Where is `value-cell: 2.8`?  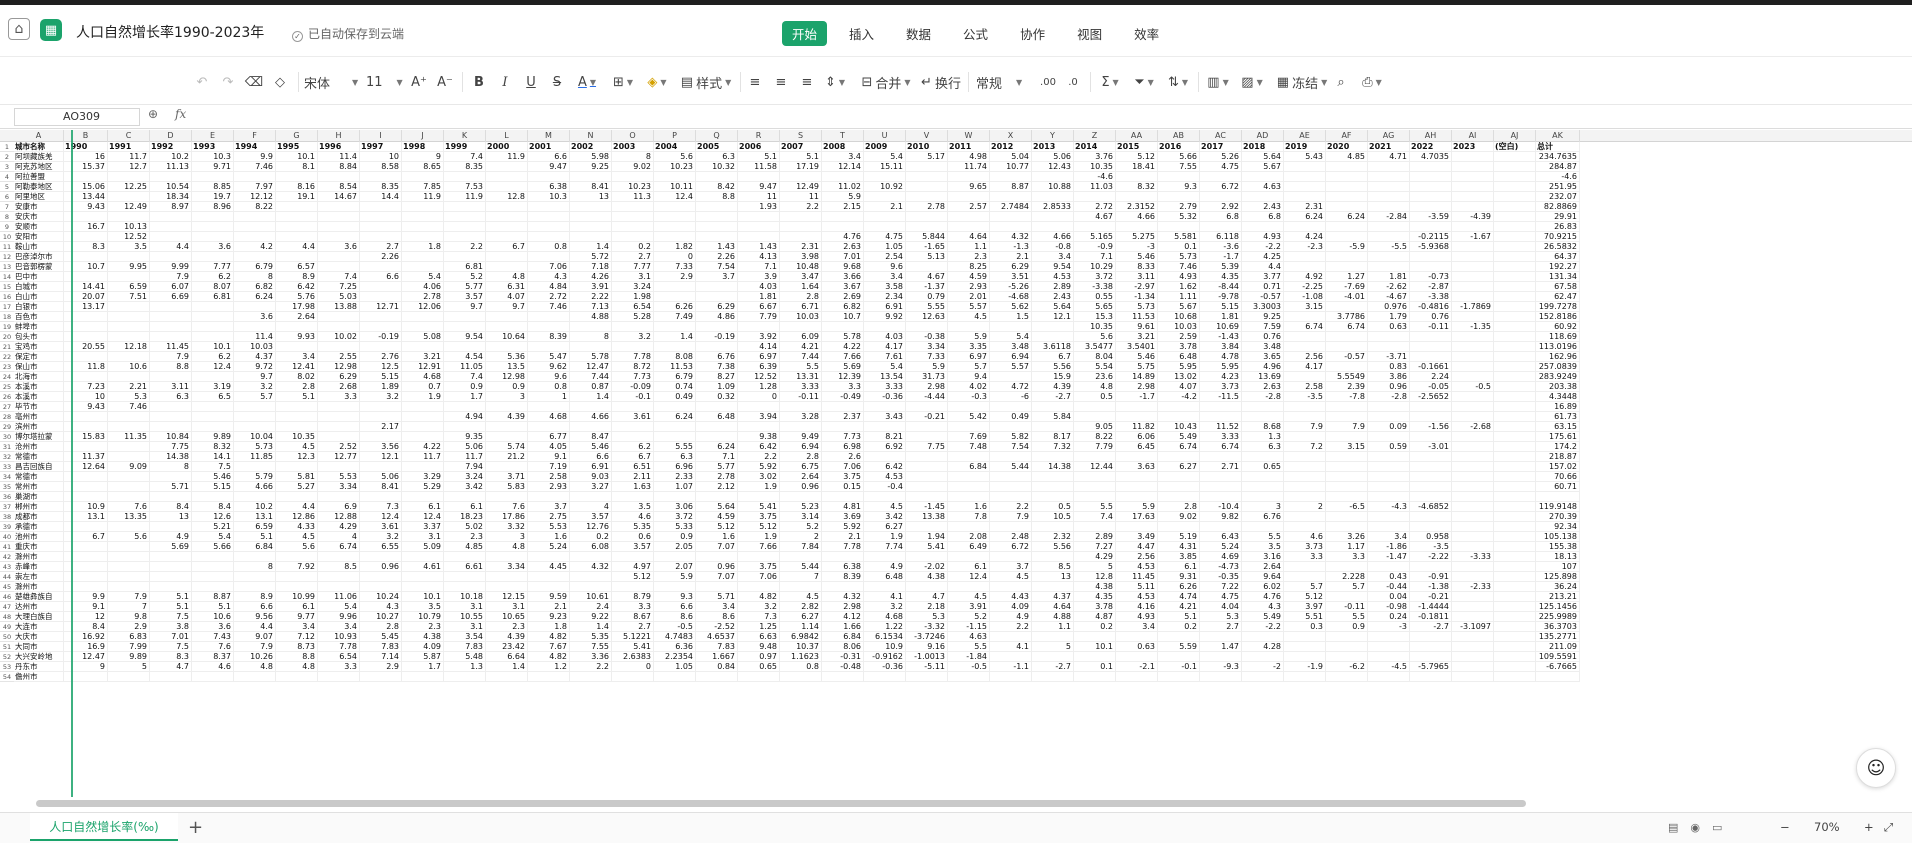
value-cell: 2.8 is located at coordinates (1179, 507).